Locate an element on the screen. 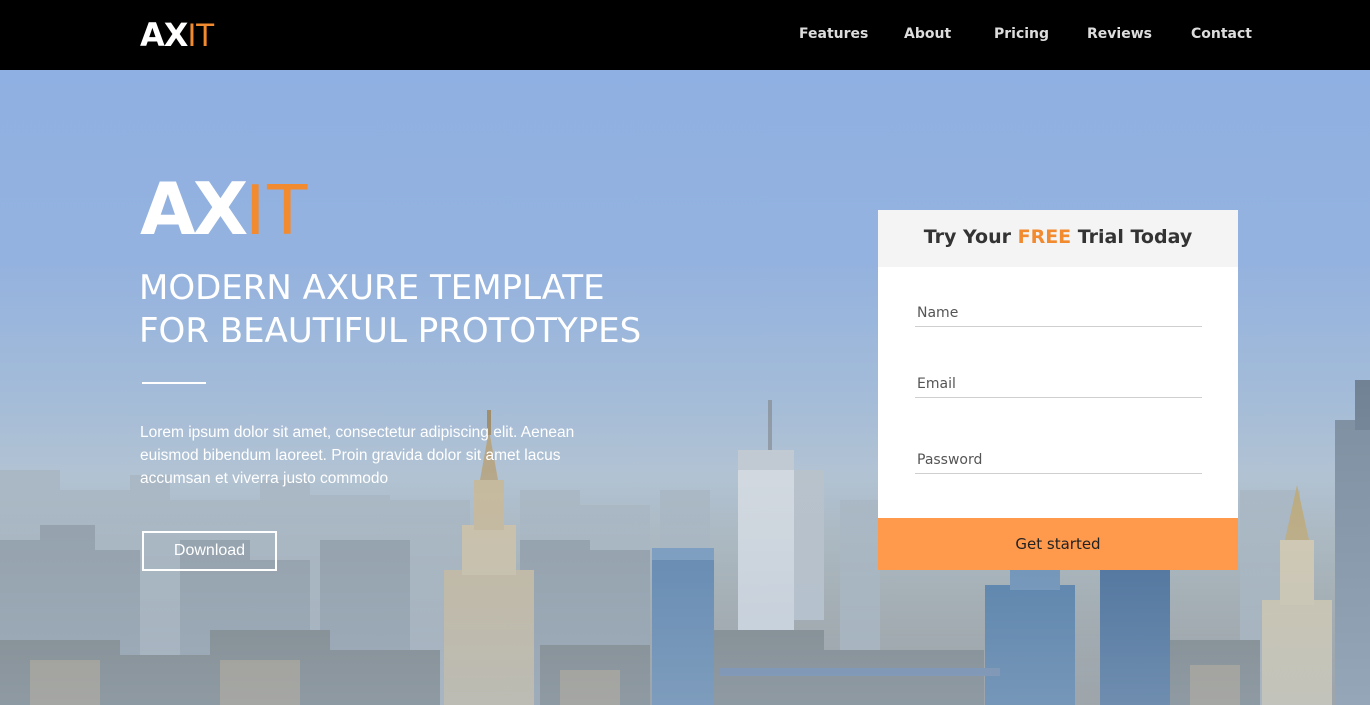 This screenshot has height=705, width=1370. nav-link-about: About is located at coordinates (927, 34).